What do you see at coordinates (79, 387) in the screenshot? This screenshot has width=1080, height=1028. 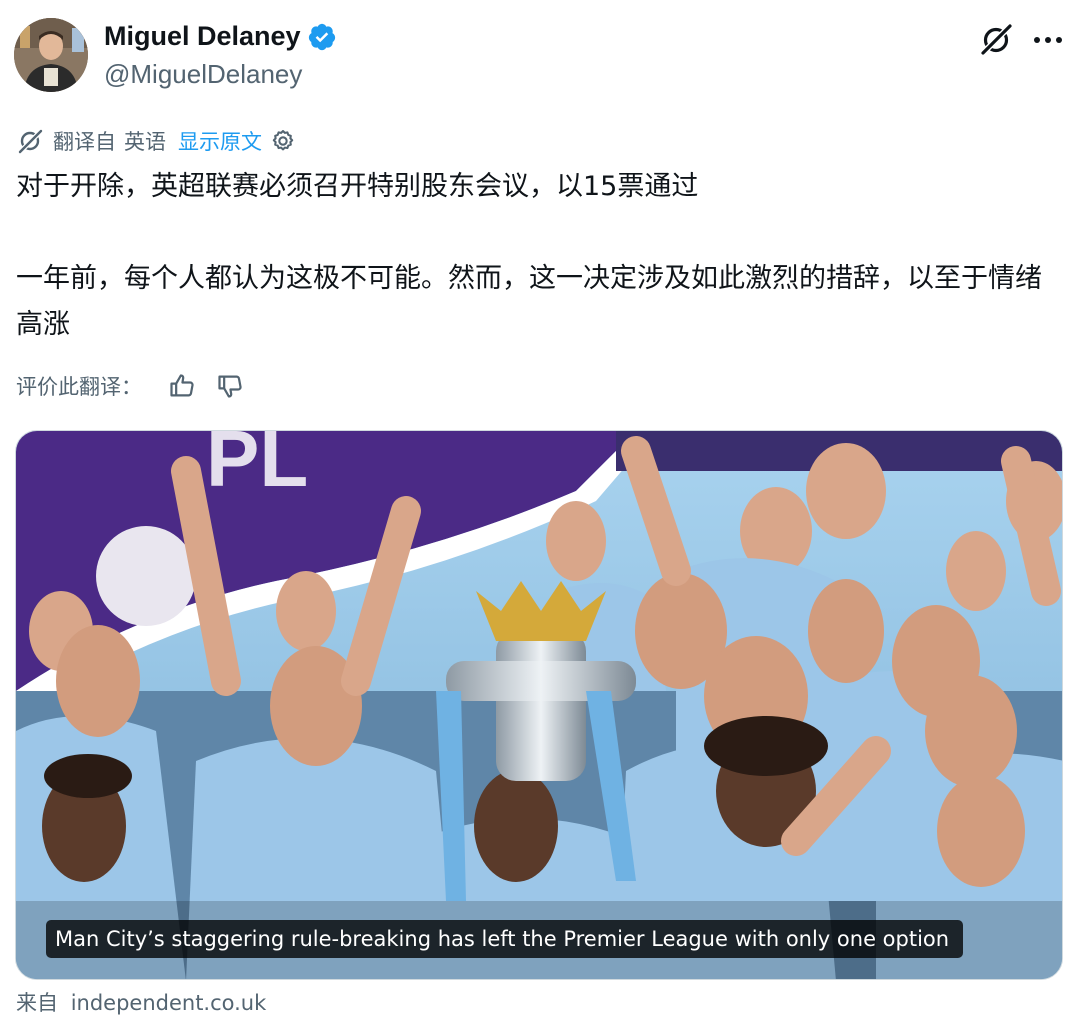 I see `rate-translation-label: 评价此翻译：` at bounding box center [79, 387].